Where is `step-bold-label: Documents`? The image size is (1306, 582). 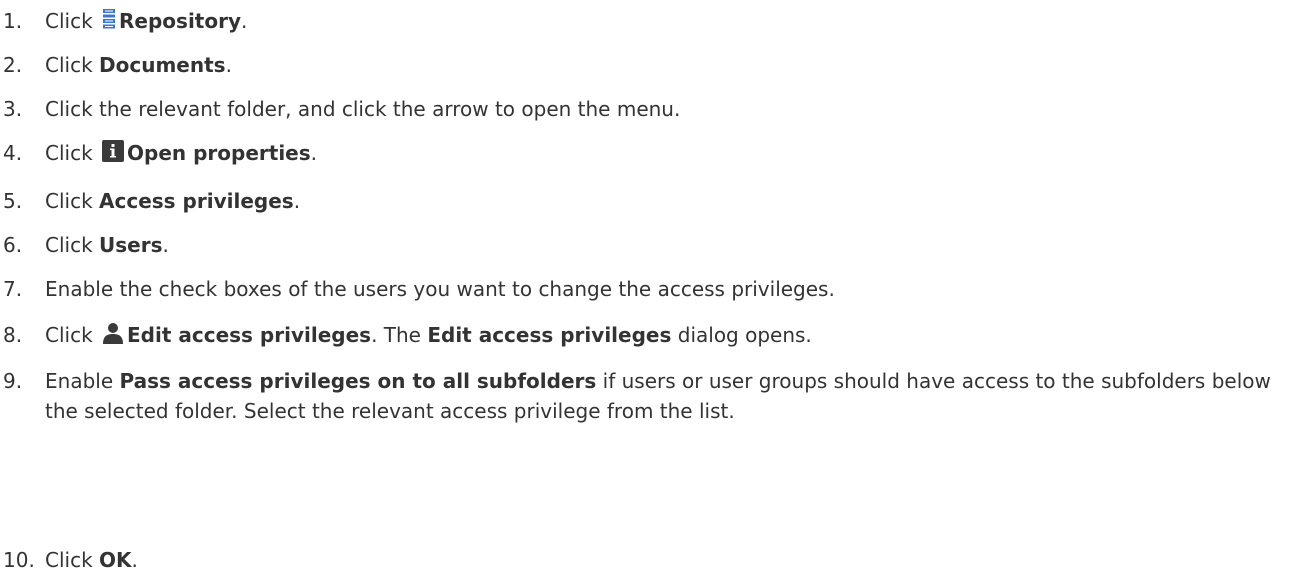
step-bold-label: Documents is located at coordinates (162, 65).